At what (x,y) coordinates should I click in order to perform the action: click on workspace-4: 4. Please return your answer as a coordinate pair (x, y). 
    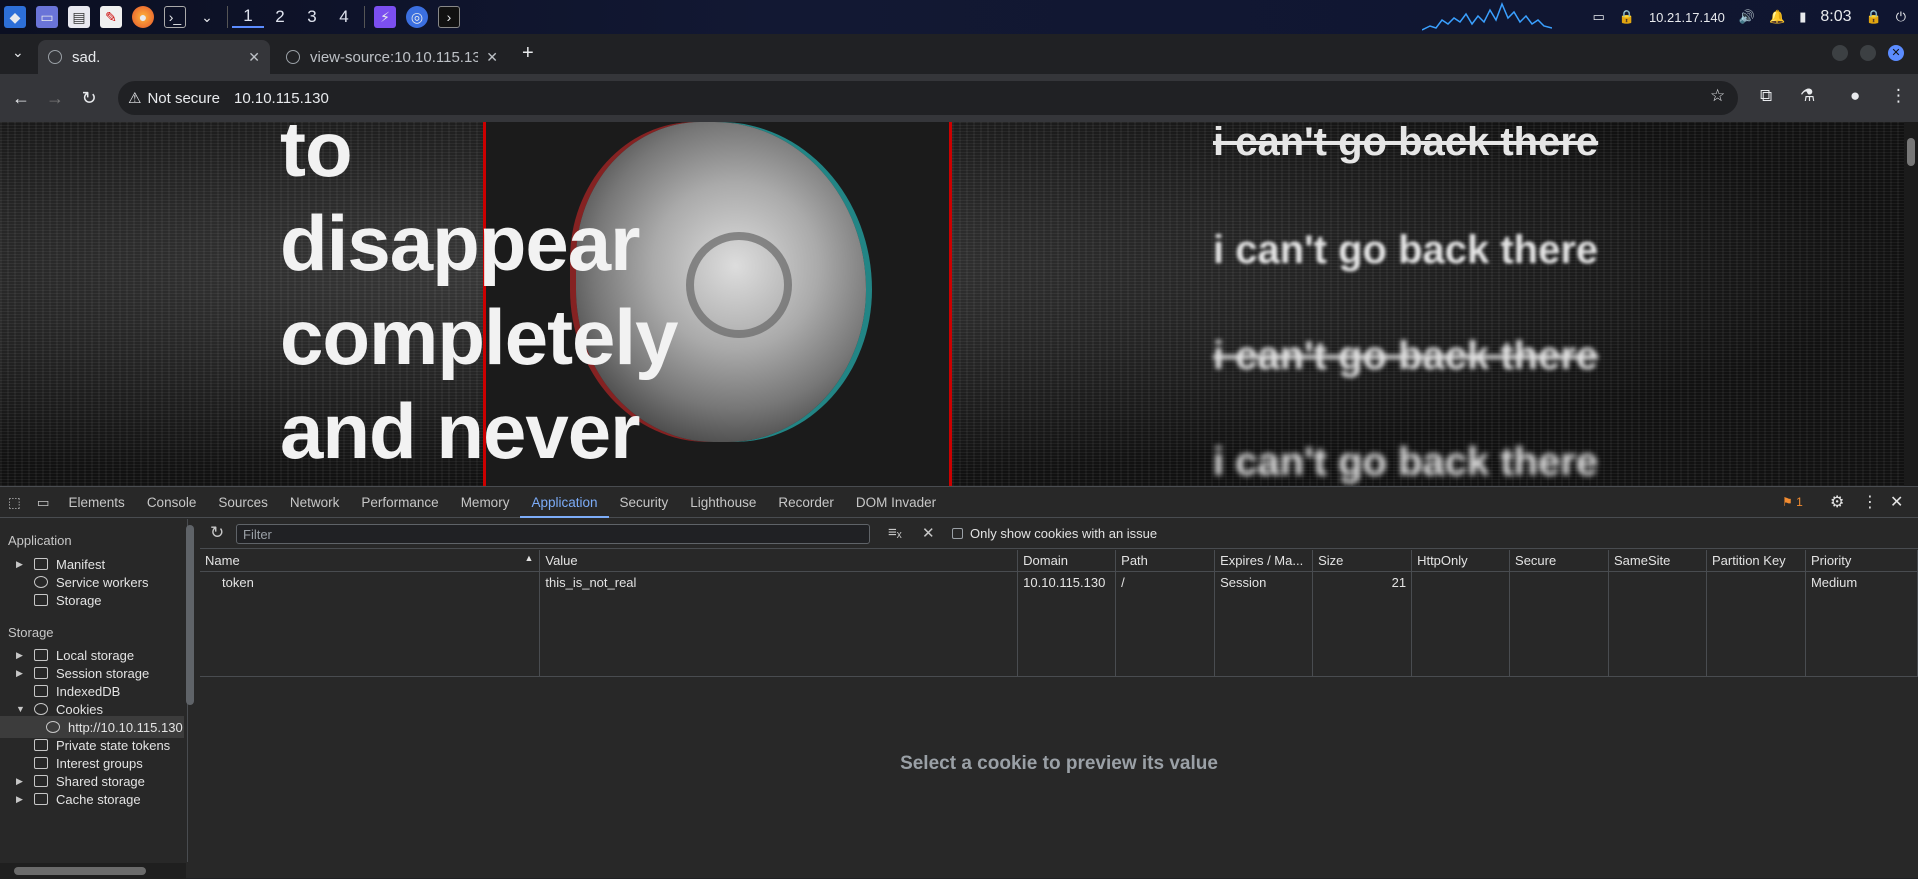
    Looking at the image, I should click on (344, 17).